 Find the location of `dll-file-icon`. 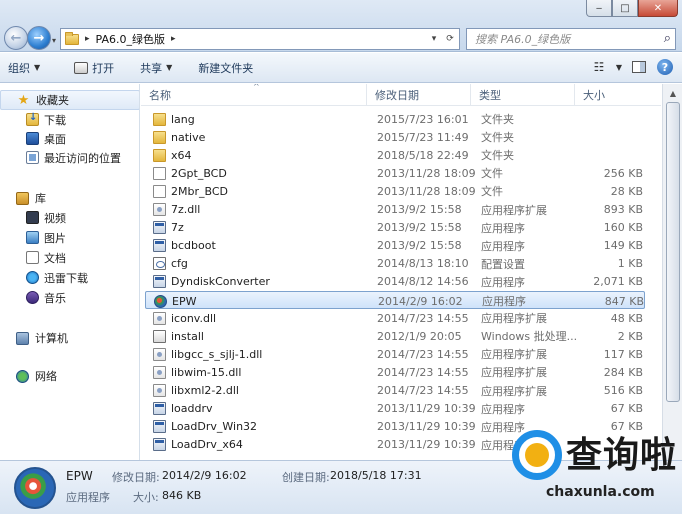

dll-file-icon is located at coordinates (159, 354).